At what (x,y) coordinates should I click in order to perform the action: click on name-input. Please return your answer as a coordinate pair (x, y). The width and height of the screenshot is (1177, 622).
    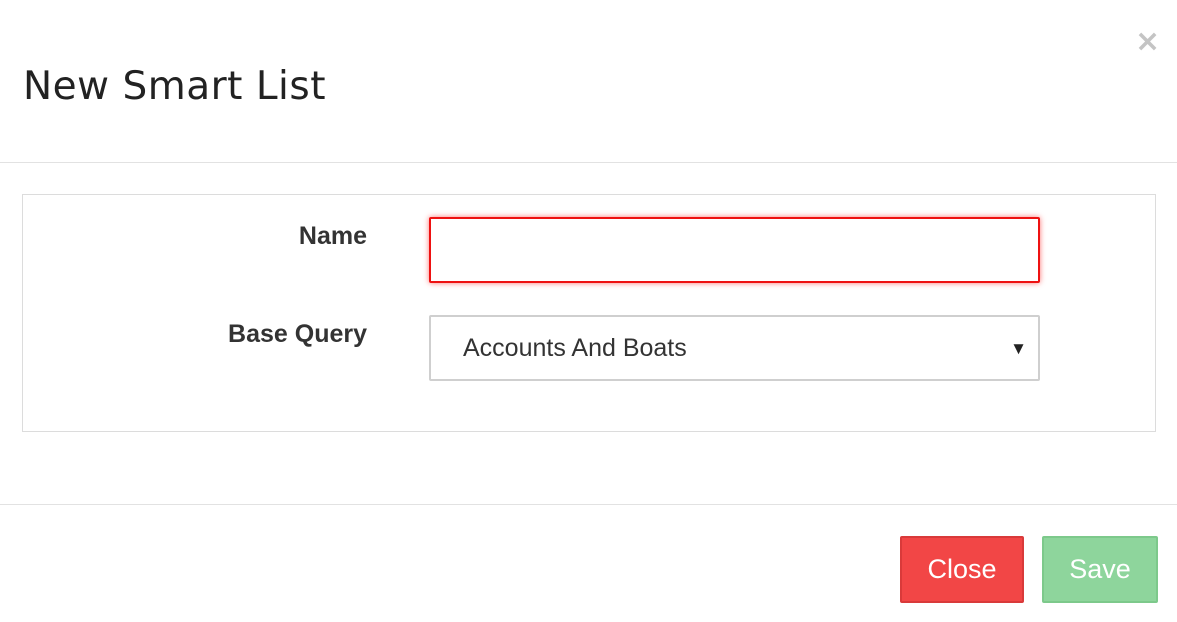
    Looking at the image, I should click on (734, 250).